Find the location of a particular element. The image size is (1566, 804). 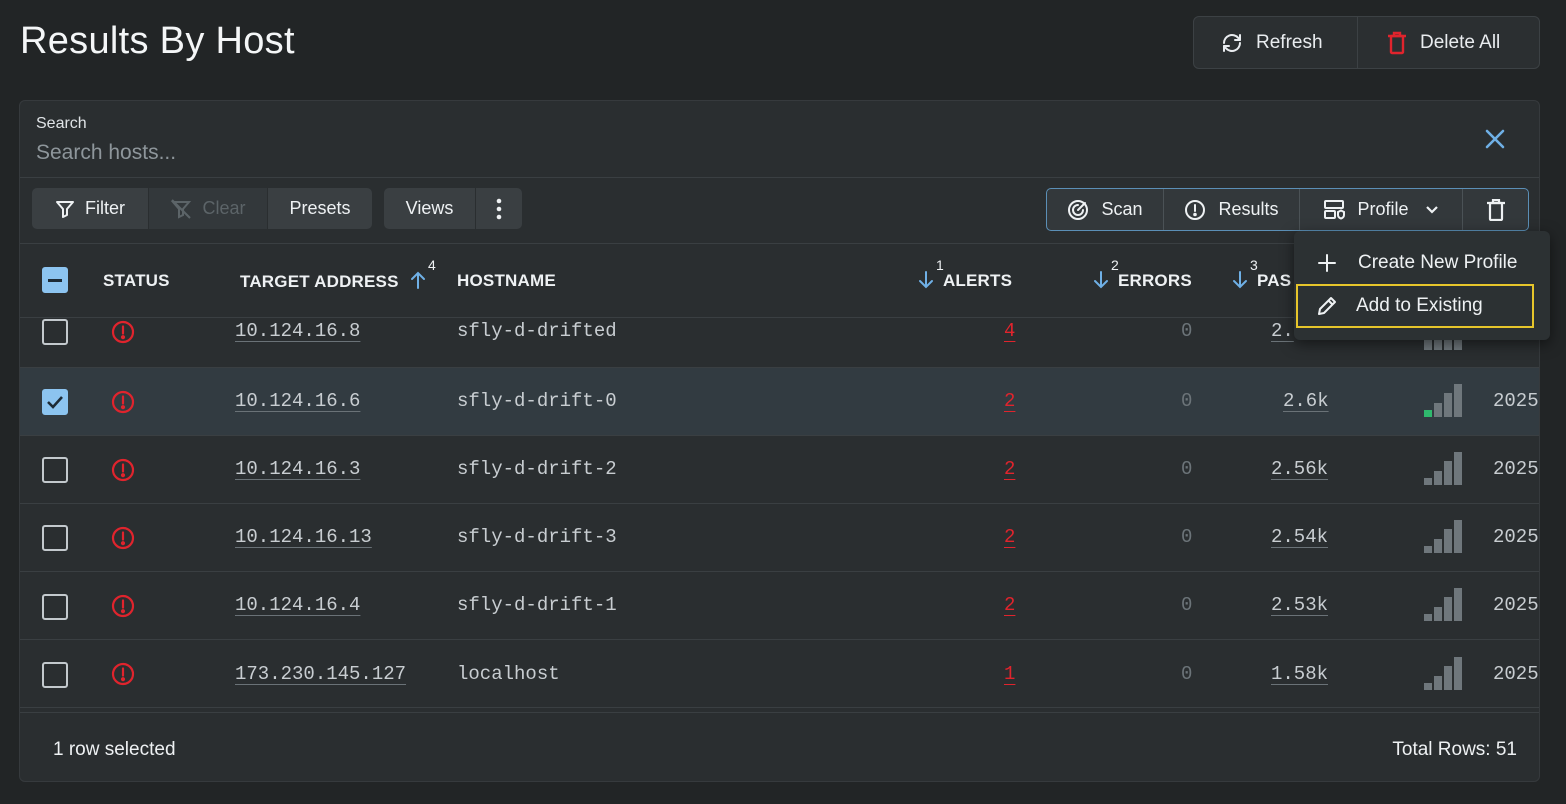

views-group: Views is located at coordinates (453, 208).